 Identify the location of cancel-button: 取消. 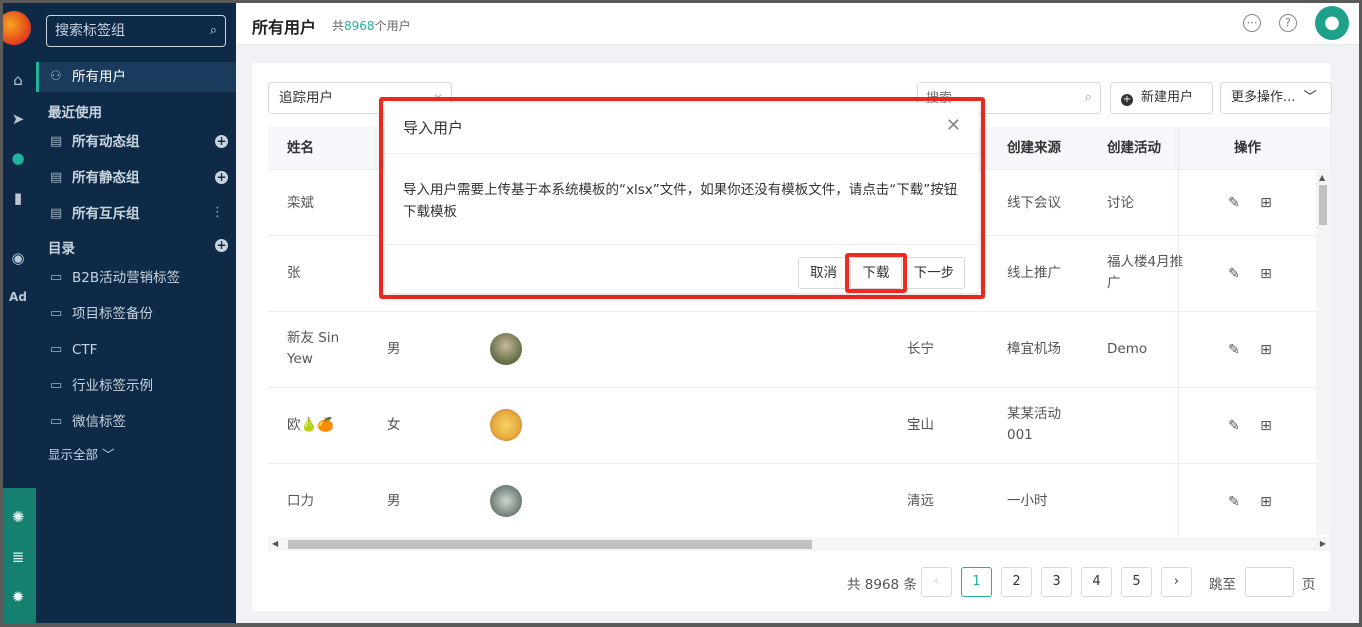
(823, 273).